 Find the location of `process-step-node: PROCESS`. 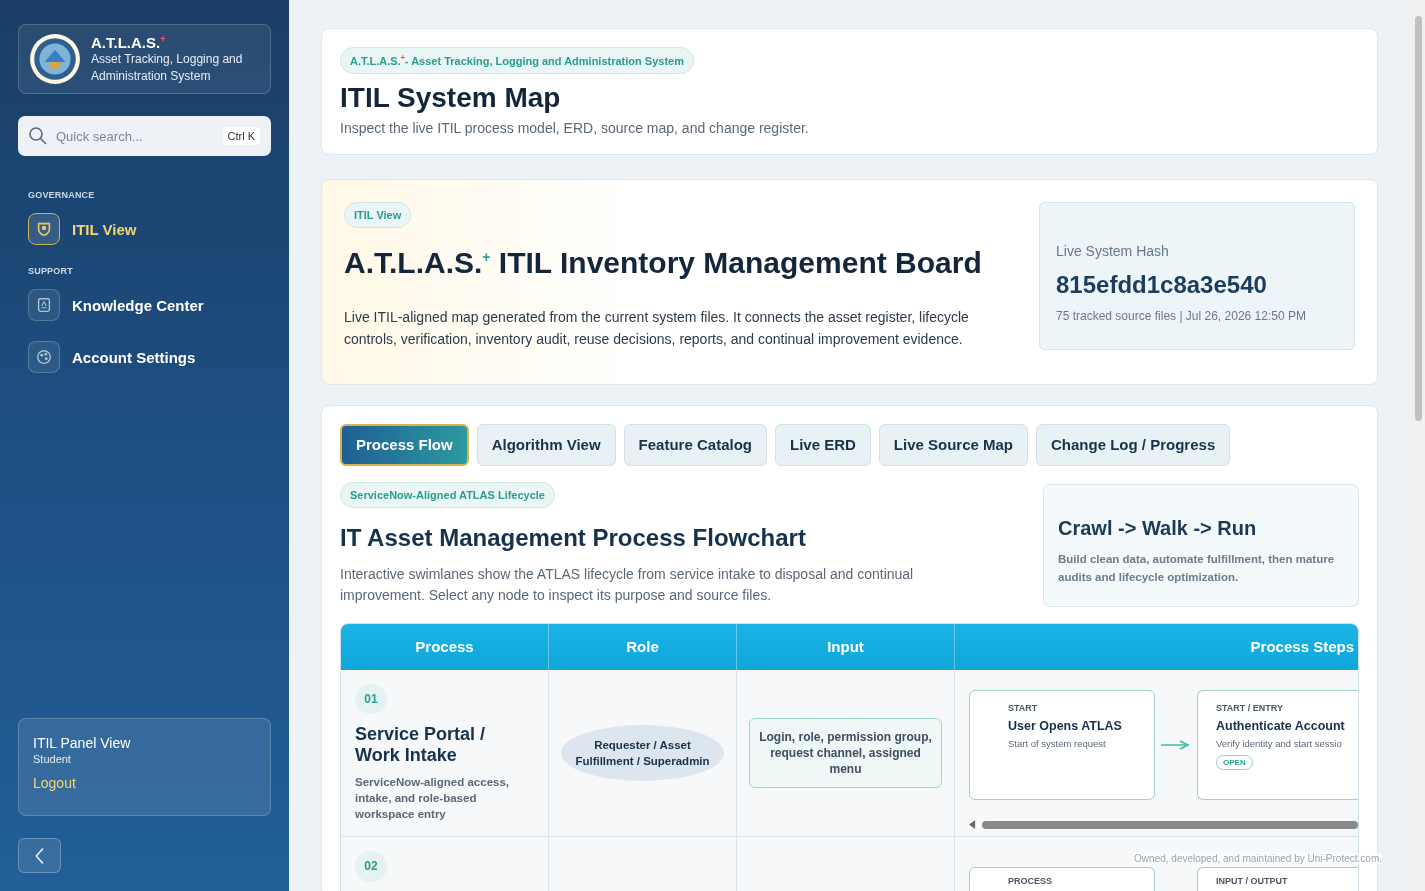

process-step-node: PROCESS is located at coordinates (1062, 878).